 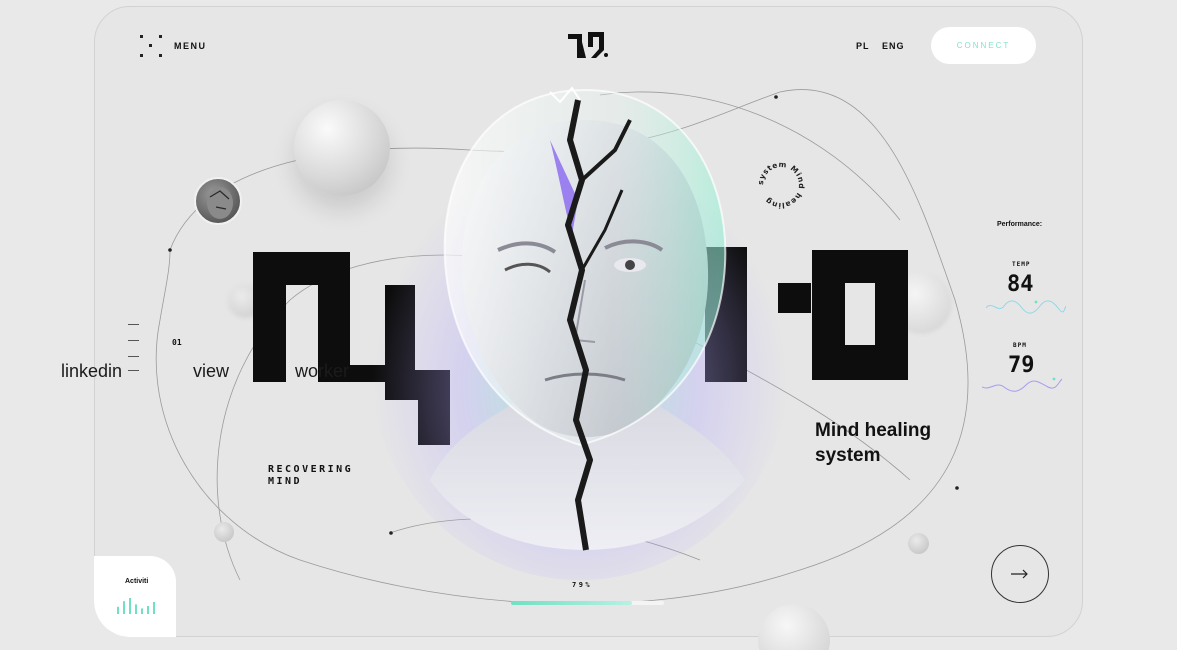 What do you see at coordinates (1021, 264) in the screenshot?
I see `temp-label: TEMP` at bounding box center [1021, 264].